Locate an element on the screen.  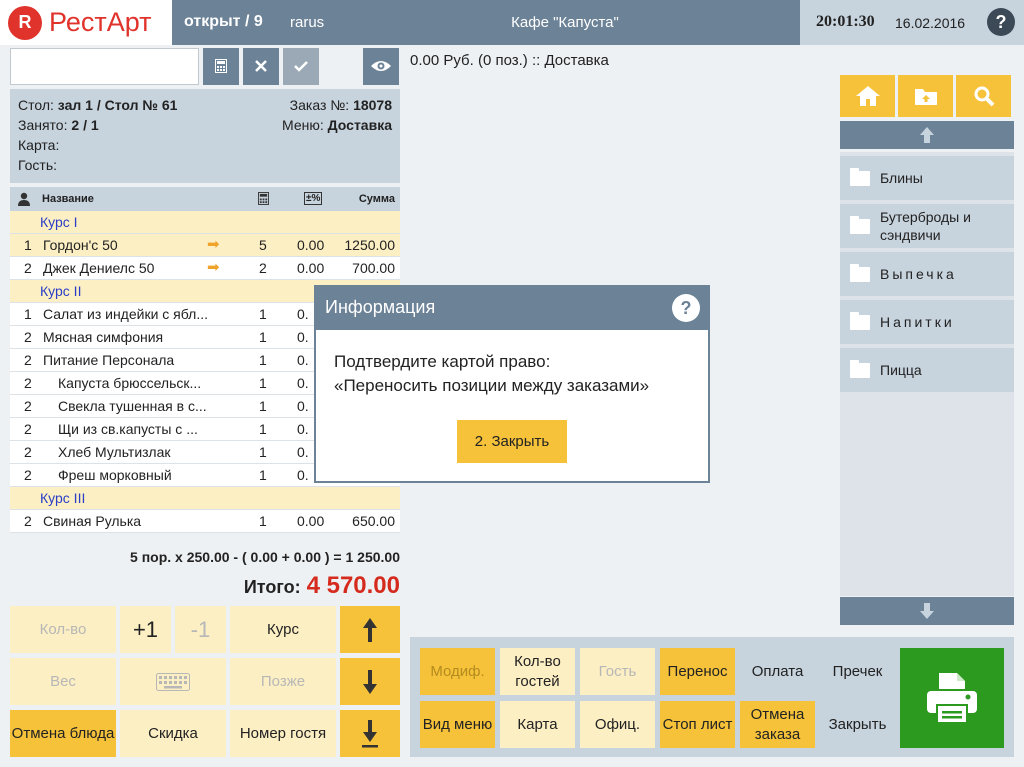
printer-icon is located at coordinates (952, 698).